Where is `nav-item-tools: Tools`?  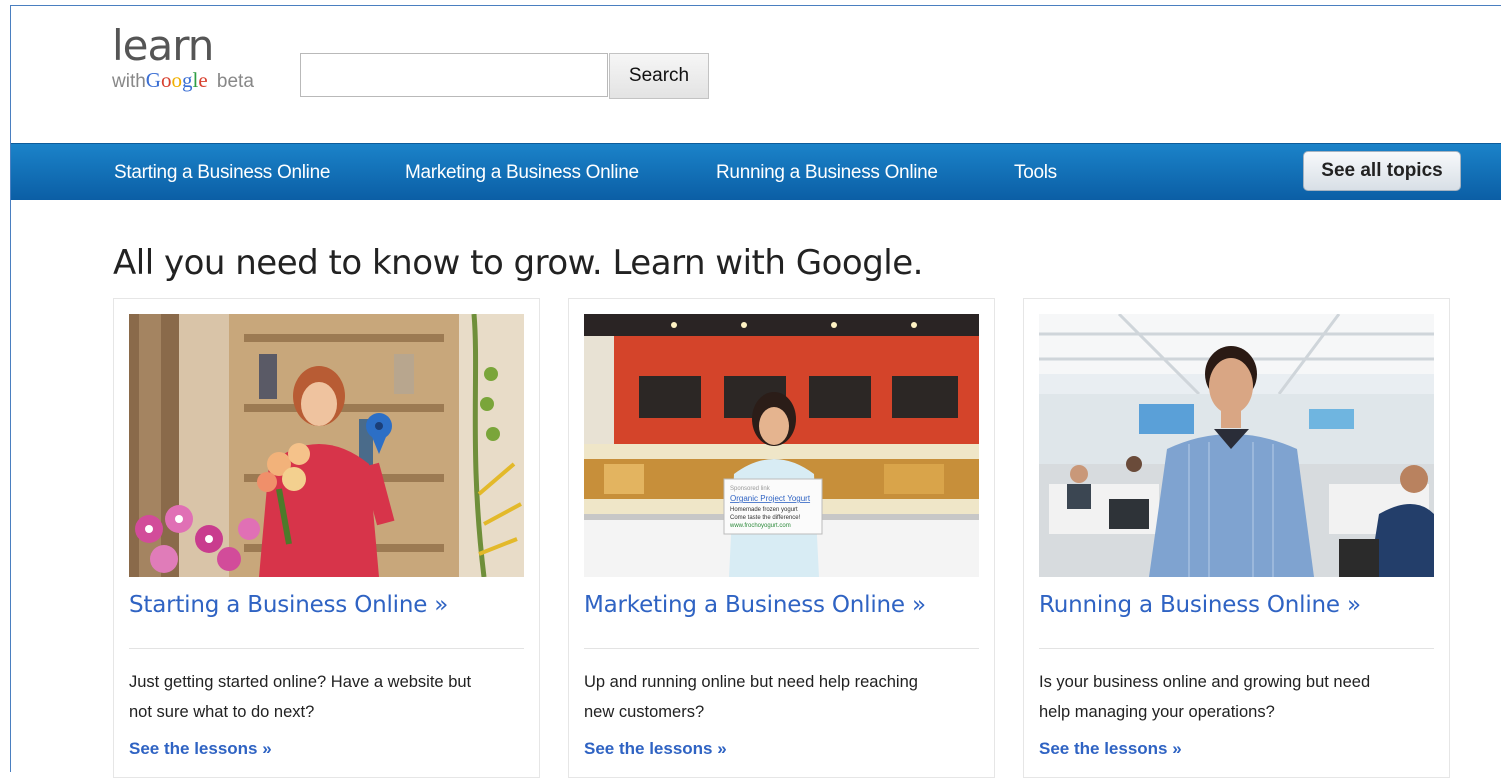 nav-item-tools: Tools is located at coordinates (1035, 173).